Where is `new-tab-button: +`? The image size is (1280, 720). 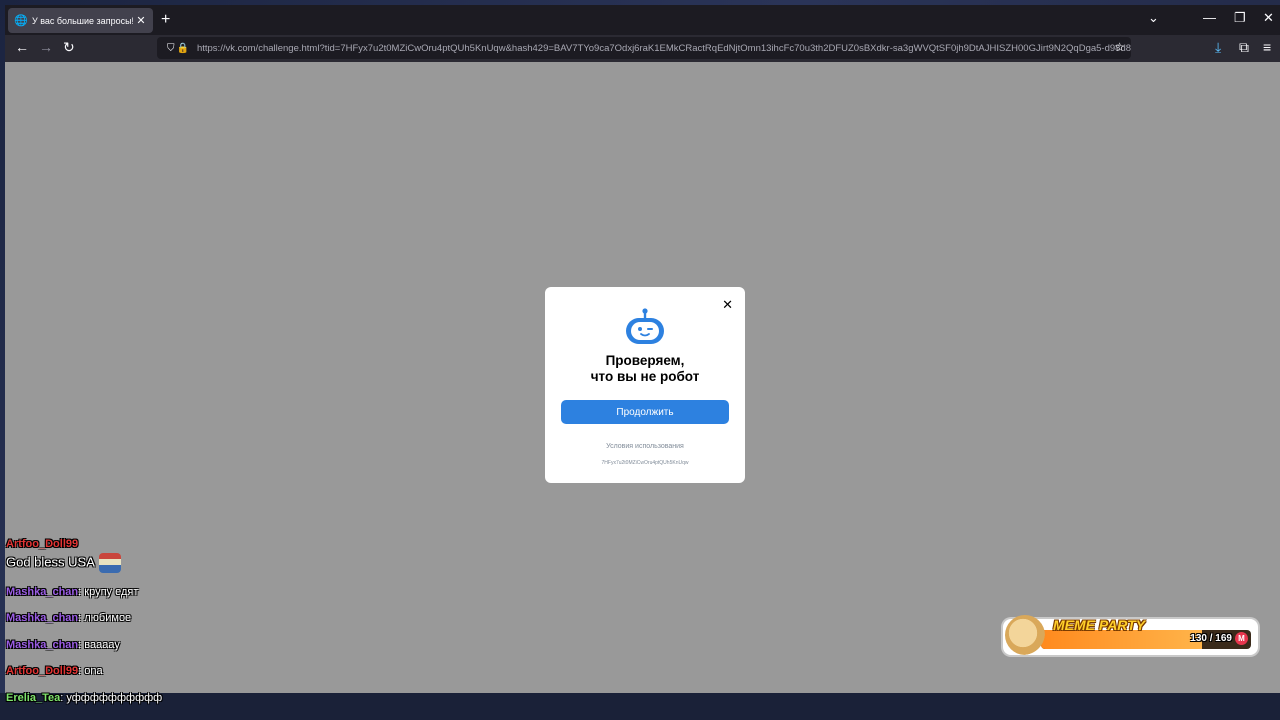
new-tab-button: + is located at coordinates (165, 20).